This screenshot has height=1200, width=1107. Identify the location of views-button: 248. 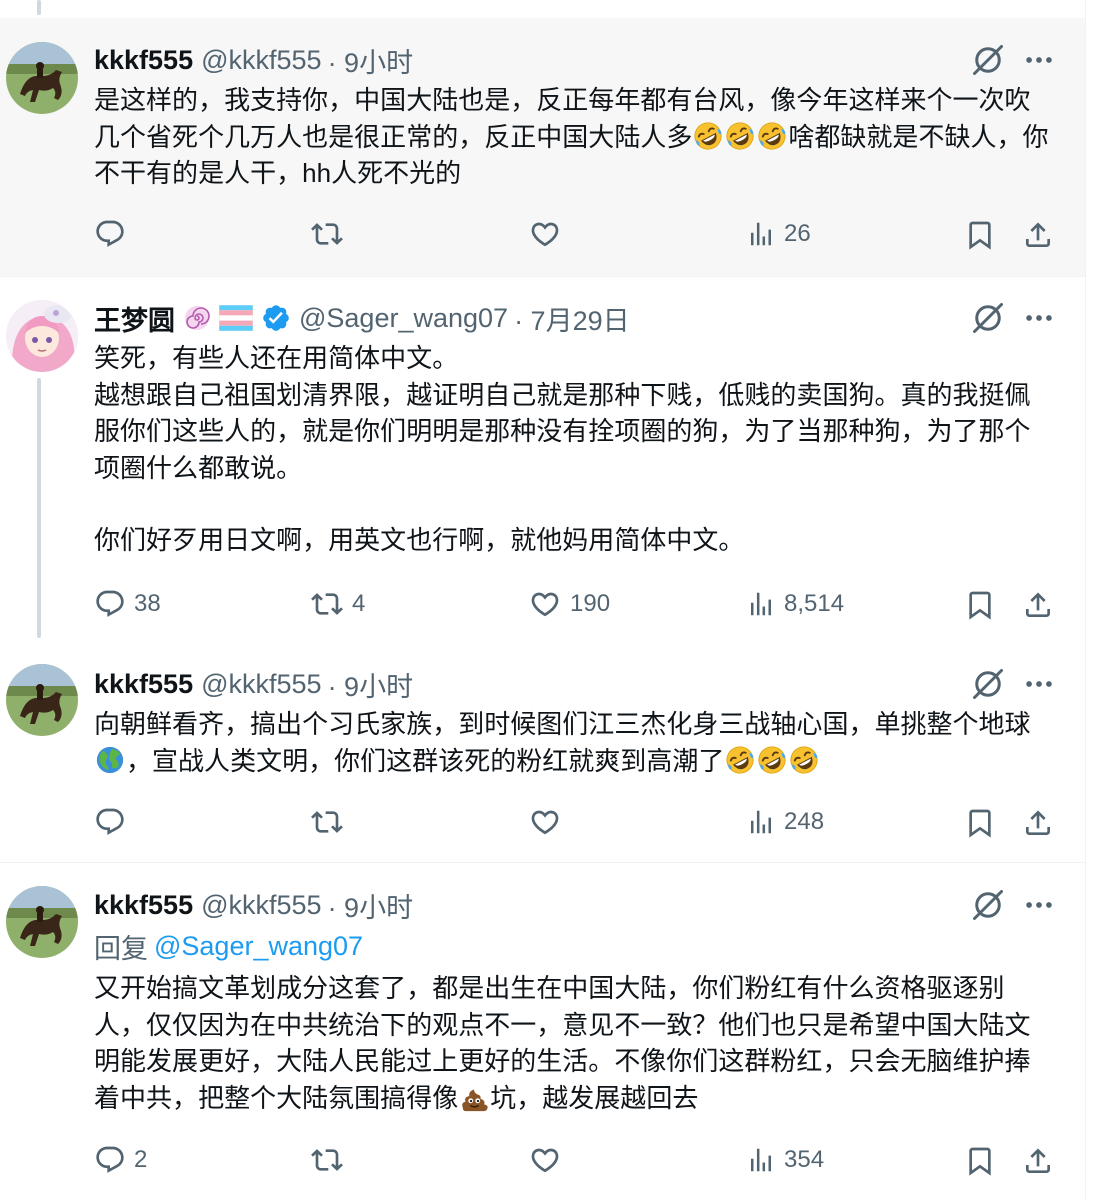
(785, 822).